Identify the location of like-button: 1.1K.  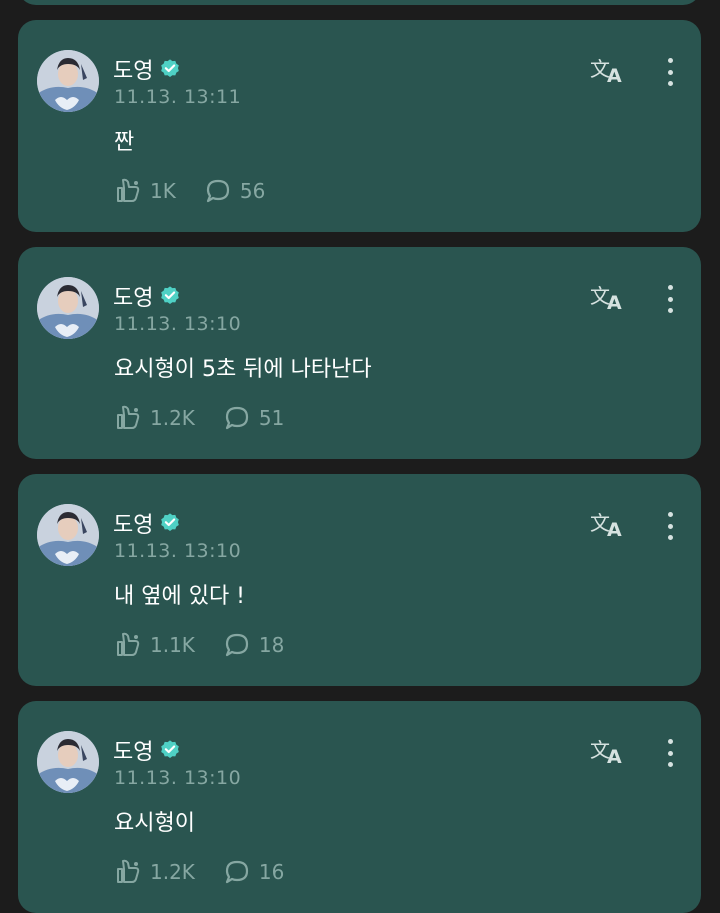
(154, 645).